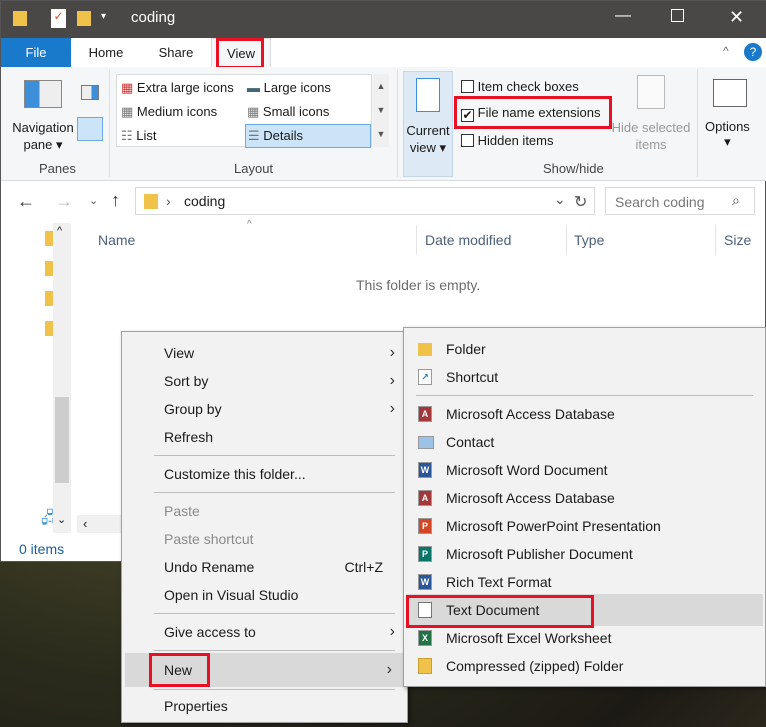  Describe the element at coordinates (93, 200) in the screenshot. I see `recent-locations-button: ⌄` at that location.